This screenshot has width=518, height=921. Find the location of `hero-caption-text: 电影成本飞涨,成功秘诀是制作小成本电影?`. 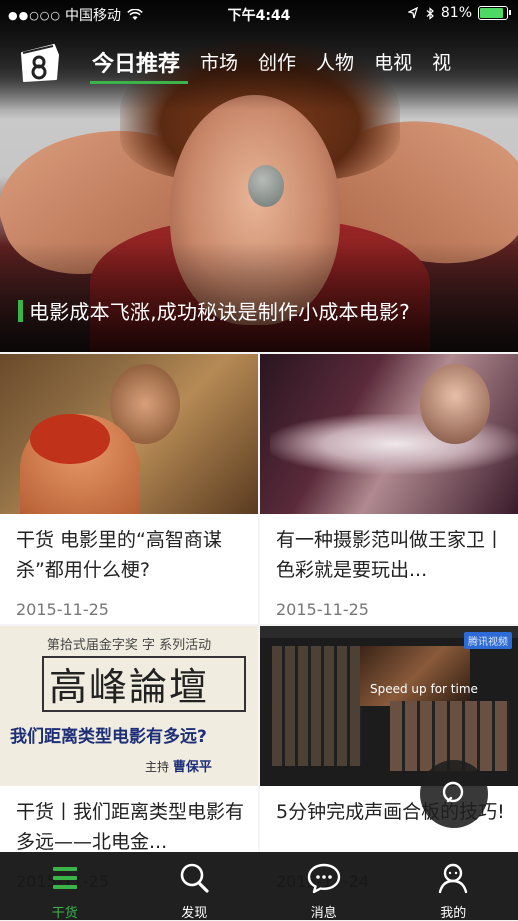

hero-caption-text: 电影成本飞涨,成功秘诀是制作小成本电影? is located at coordinates (219, 310).